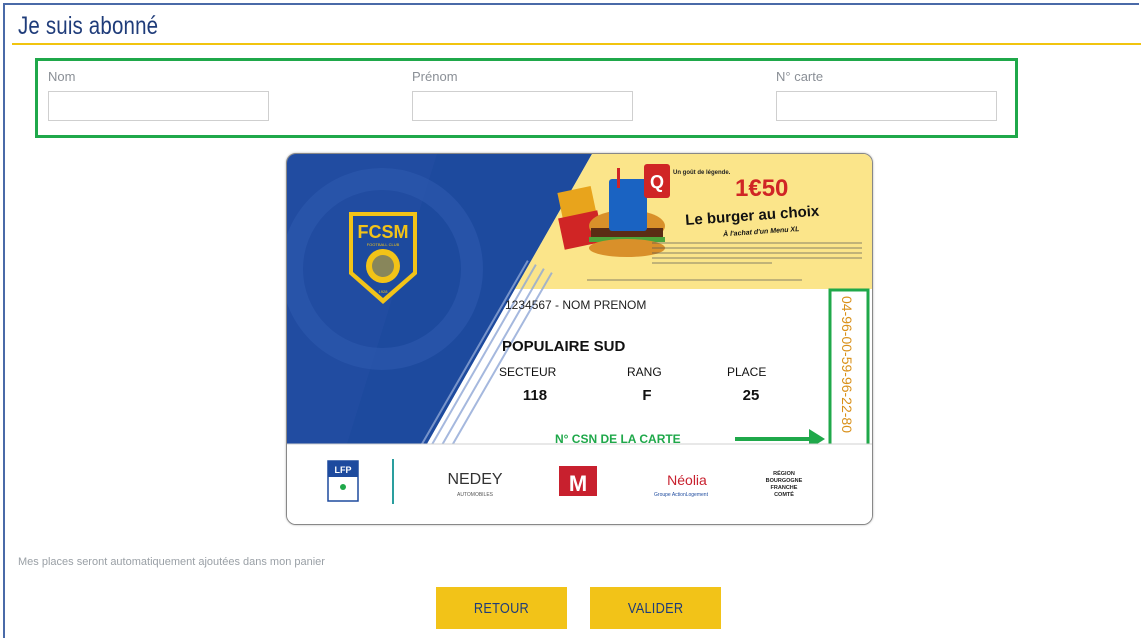 The height and width of the screenshot is (640, 1141). Describe the element at coordinates (62, 76) in the screenshot. I see `nom-label: Nom` at that location.